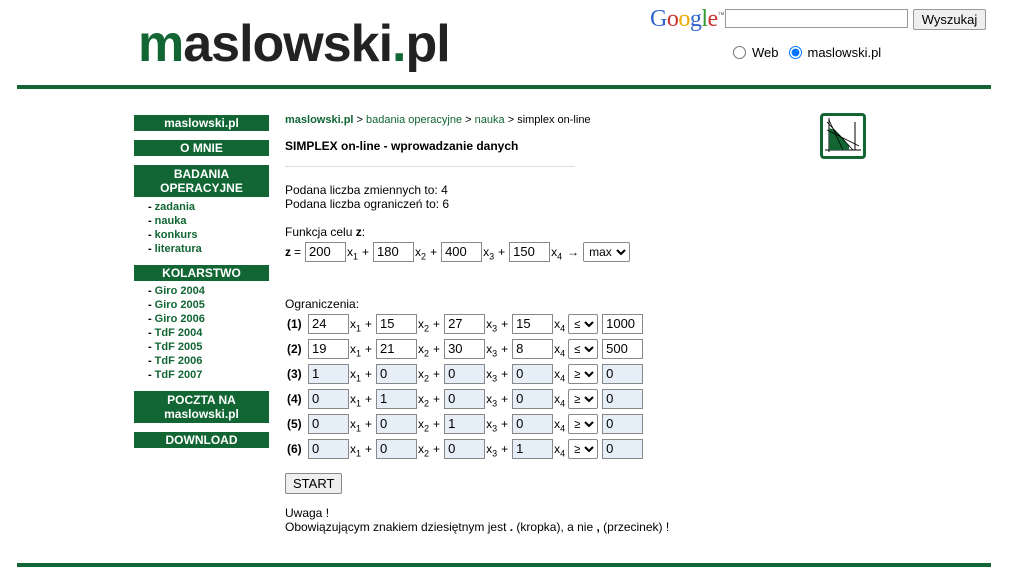 This screenshot has width=1014, height=578. I want to click on constraint-row: (2)x1+x2+x3+x4≤, so click(545, 348).